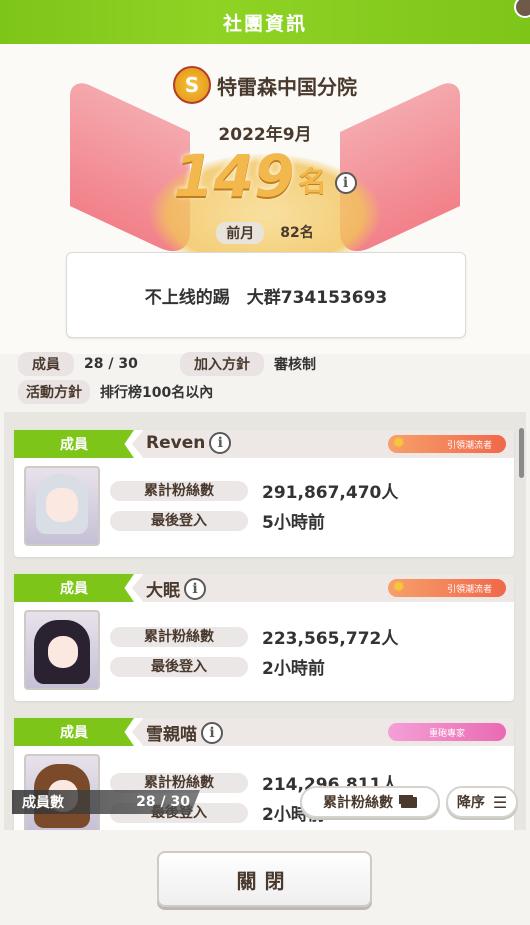 This screenshot has width=530, height=925. What do you see at coordinates (330, 493) in the screenshot?
I see `fans-value: 291,867,470人` at bounding box center [330, 493].